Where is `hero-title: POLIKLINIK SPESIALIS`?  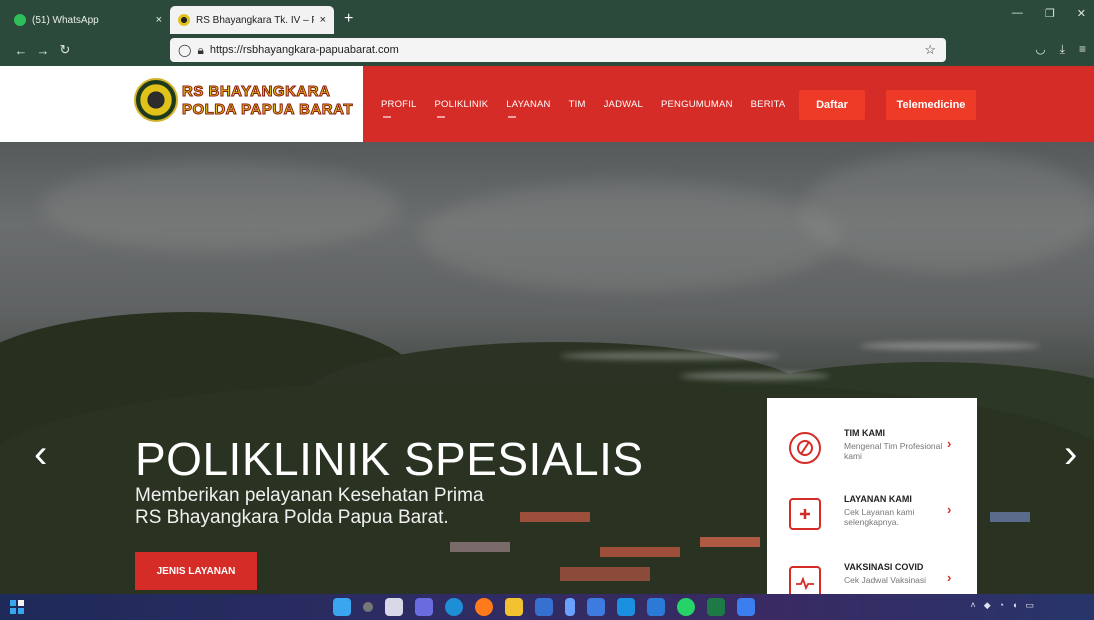
hero-title: POLIKLINIK SPESIALIS is located at coordinates (389, 459).